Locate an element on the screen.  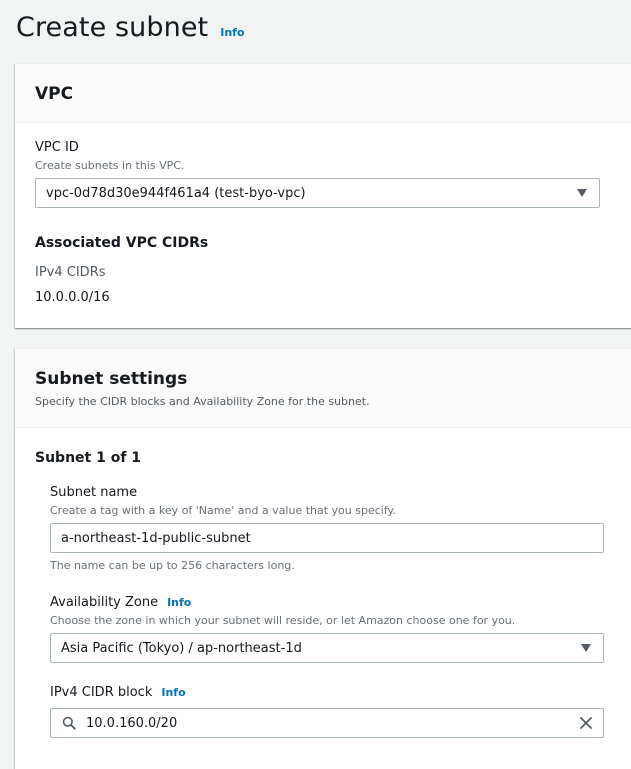
ipv4-cidr-block-value: 10.0.160.0/20 is located at coordinates (132, 723).